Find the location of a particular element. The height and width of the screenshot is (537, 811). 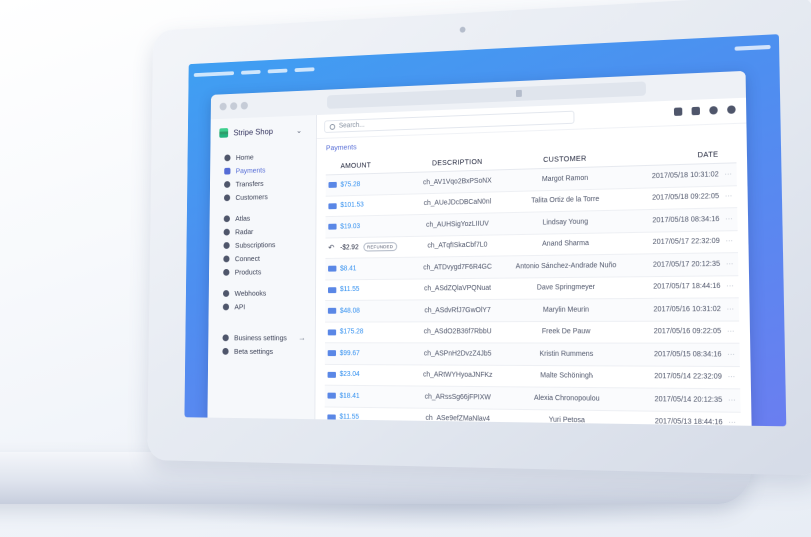

search-icon is located at coordinates (333, 126).